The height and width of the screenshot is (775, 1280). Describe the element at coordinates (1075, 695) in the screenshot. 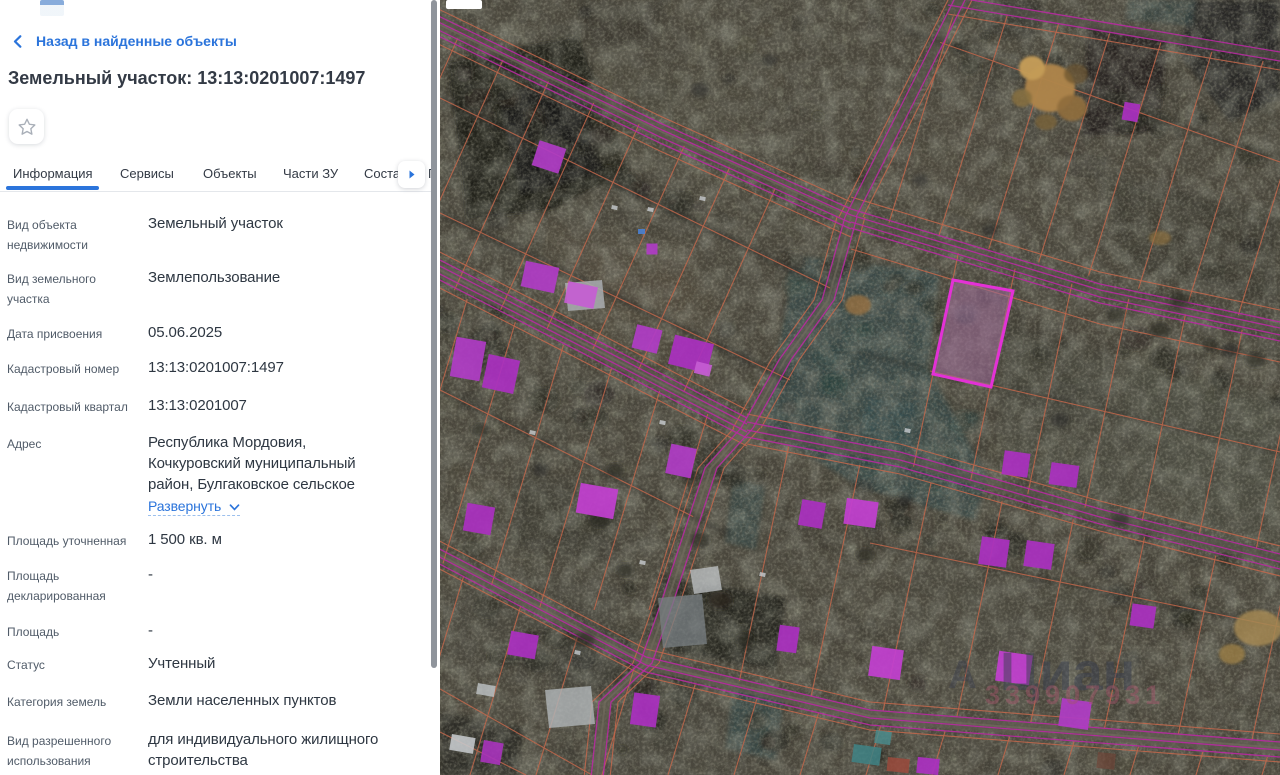

I see `svg-text: 339907931` at that location.